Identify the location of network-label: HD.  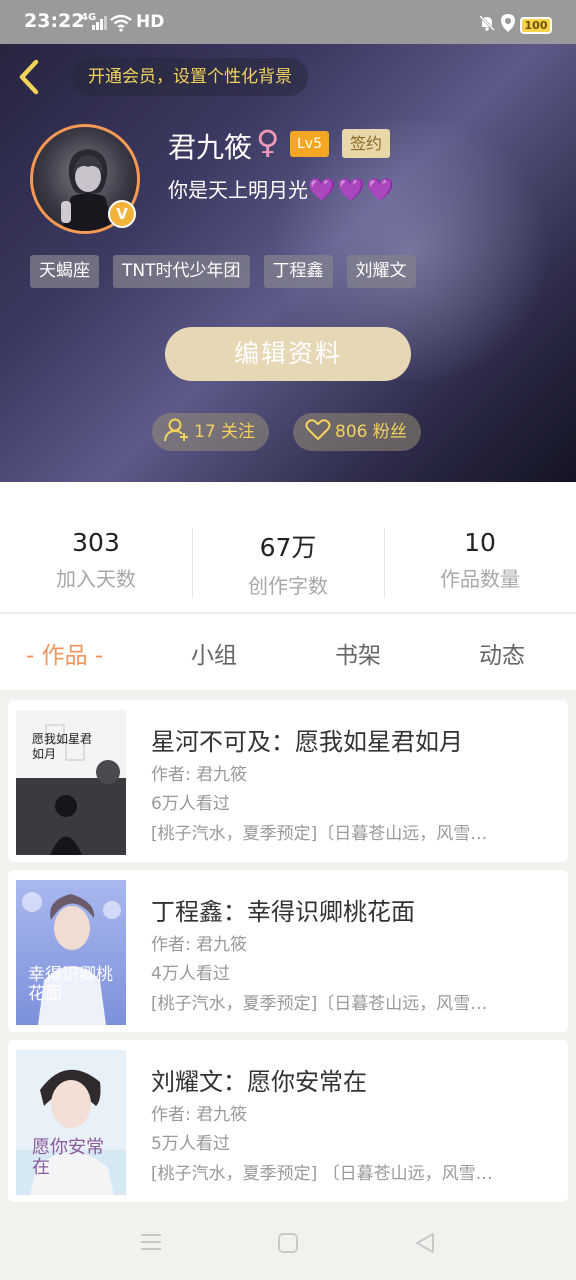
(150, 22).